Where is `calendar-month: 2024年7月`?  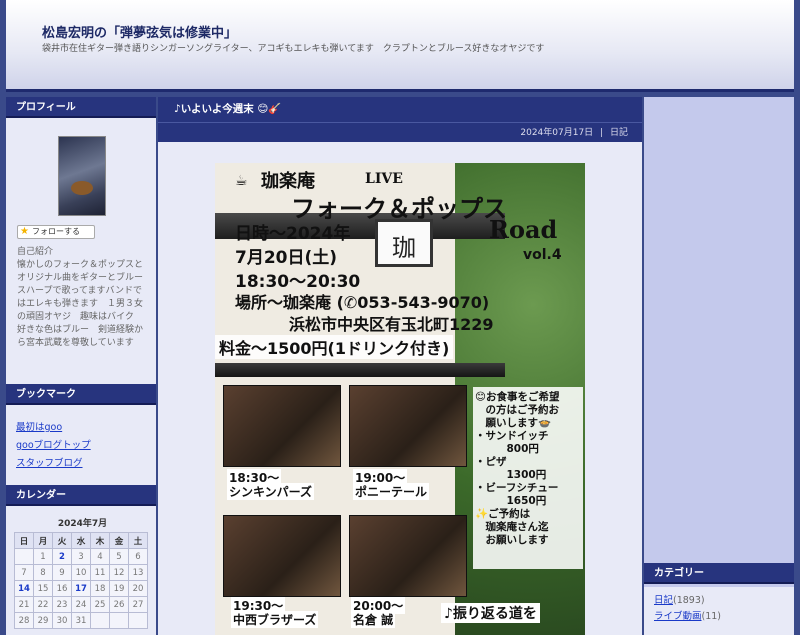 calendar-month: 2024年7月 is located at coordinates (82, 524).